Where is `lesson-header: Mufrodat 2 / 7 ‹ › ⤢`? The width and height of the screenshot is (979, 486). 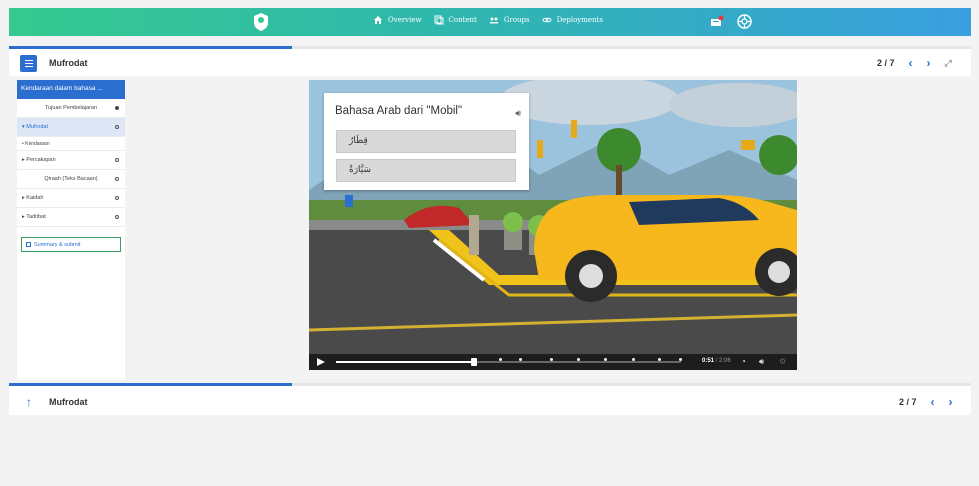
lesson-header: Mufrodat 2 / 7 ‹ › ⤢ is located at coordinates (490, 61).